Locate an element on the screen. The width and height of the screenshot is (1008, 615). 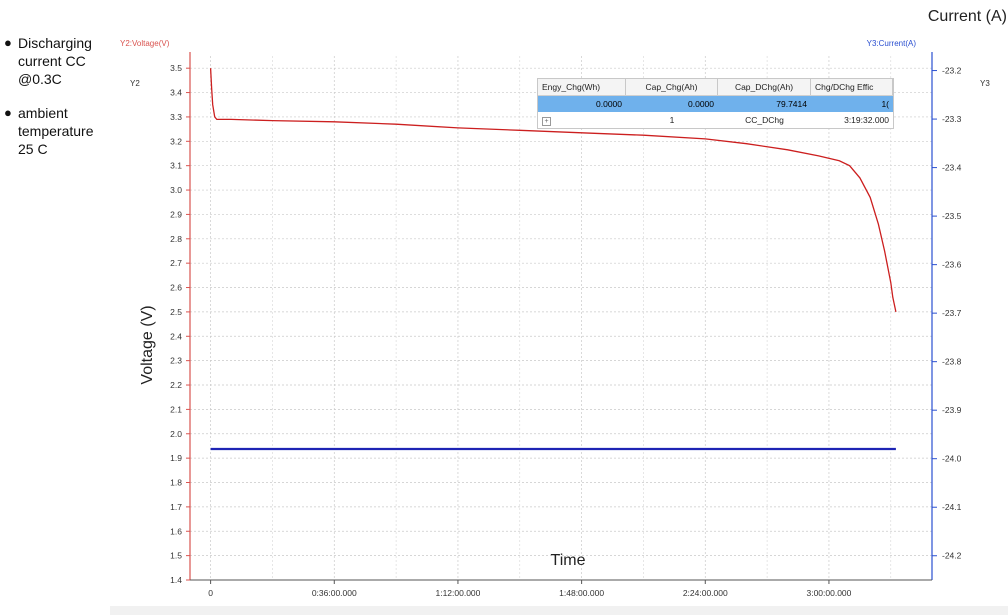
note-item: ● Discharging current CC @0.3C is located at coordinates (58, 61).